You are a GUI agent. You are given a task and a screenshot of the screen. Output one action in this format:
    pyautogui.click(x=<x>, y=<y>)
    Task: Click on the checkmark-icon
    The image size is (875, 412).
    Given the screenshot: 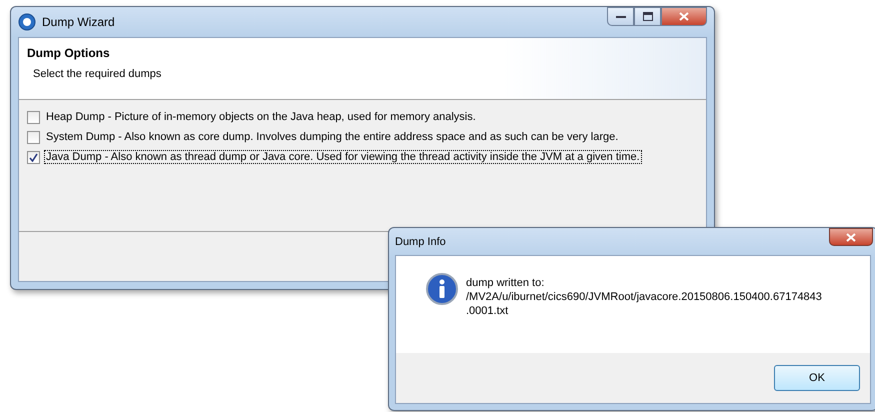 What is the action you would take?
    pyautogui.click(x=33, y=157)
    